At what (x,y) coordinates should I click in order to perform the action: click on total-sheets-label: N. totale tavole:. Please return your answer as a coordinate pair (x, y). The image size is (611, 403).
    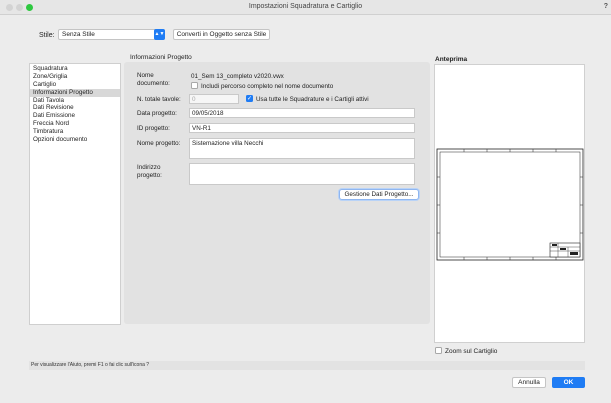
    Looking at the image, I should click on (159, 99).